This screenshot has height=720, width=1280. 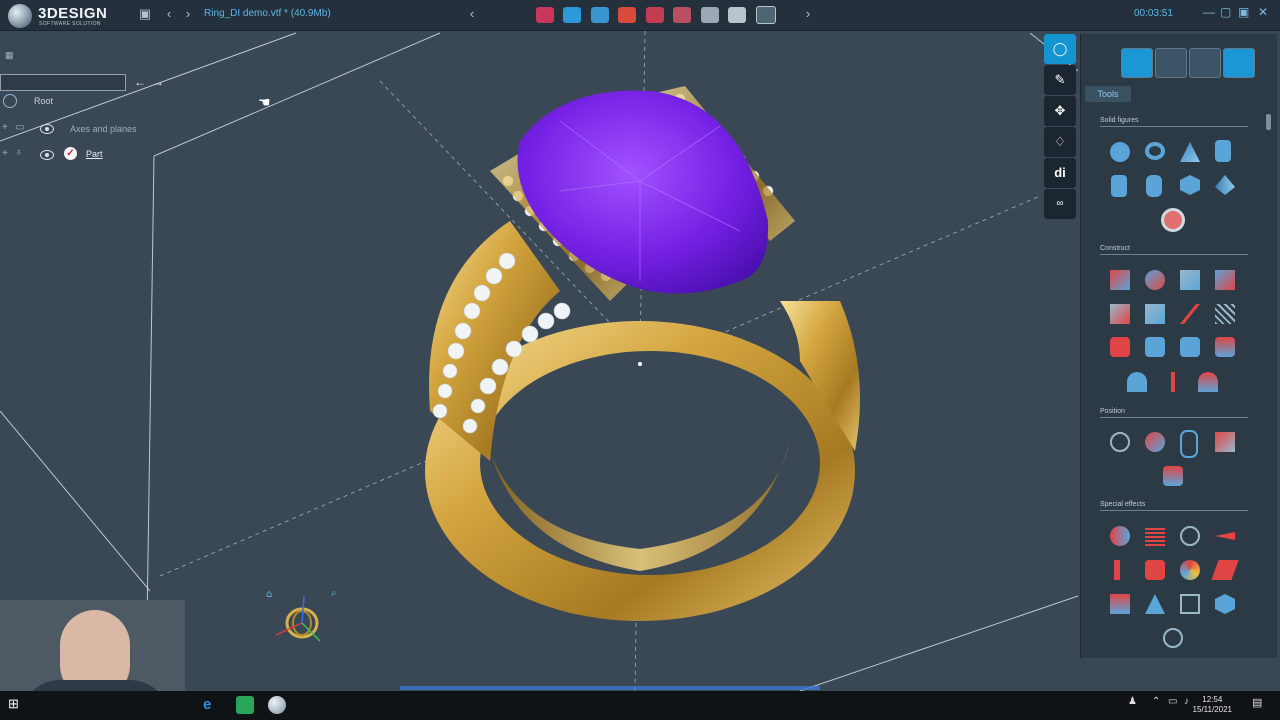 What do you see at coordinates (627, 15) in the screenshot?
I see `ring-icon` at bounding box center [627, 15].